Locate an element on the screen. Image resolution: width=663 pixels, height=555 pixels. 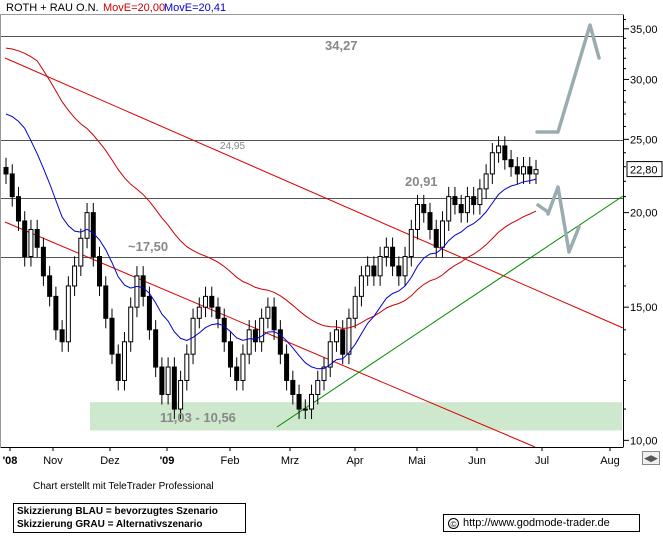
x-tick-label: Mai is located at coordinates (417, 461).